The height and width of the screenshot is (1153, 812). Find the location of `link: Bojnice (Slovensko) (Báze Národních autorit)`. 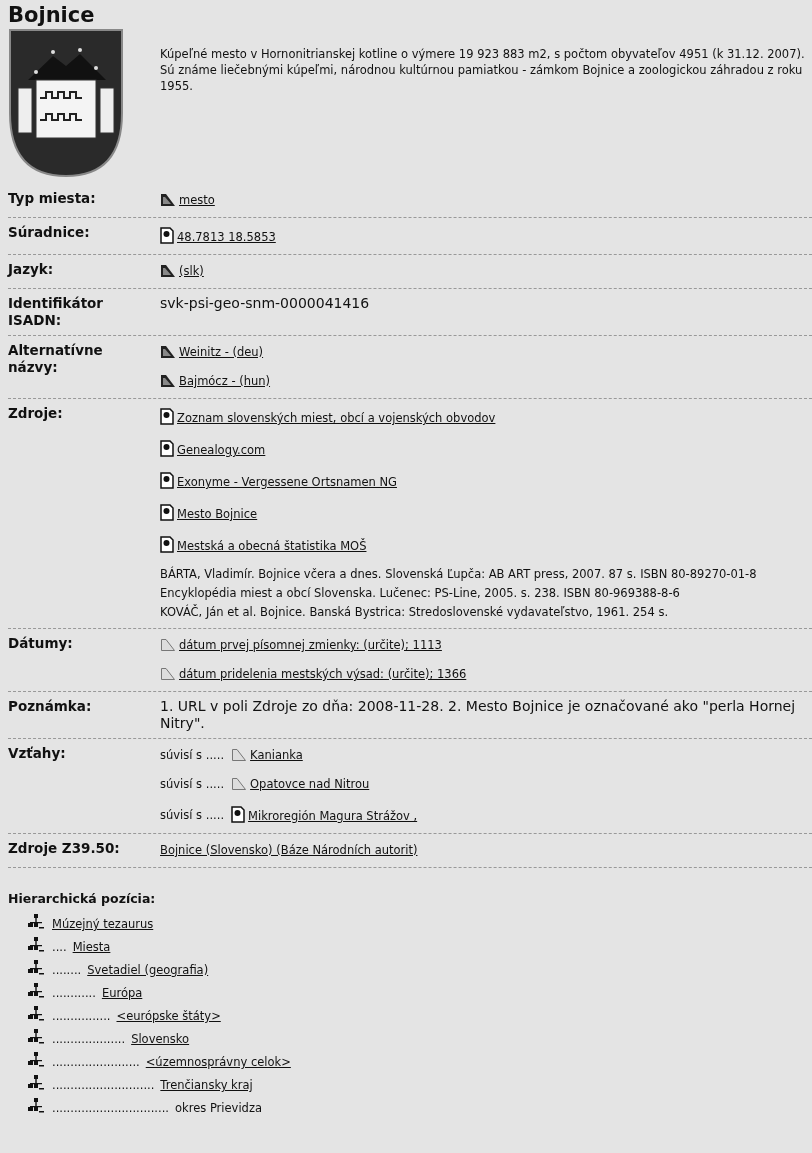

link: Bojnice (Slovensko) (Báze Národních autorit) is located at coordinates (289, 850).